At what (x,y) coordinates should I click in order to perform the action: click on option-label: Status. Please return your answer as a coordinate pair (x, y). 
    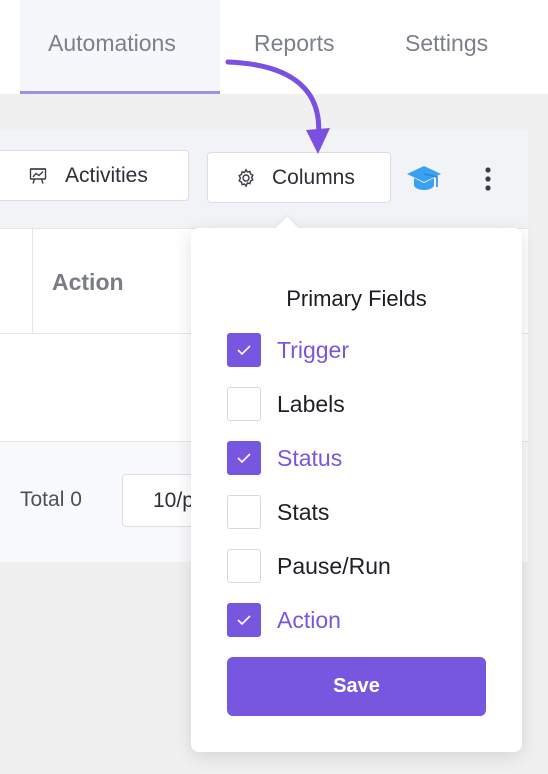
    Looking at the image, I should click on (310, 457).